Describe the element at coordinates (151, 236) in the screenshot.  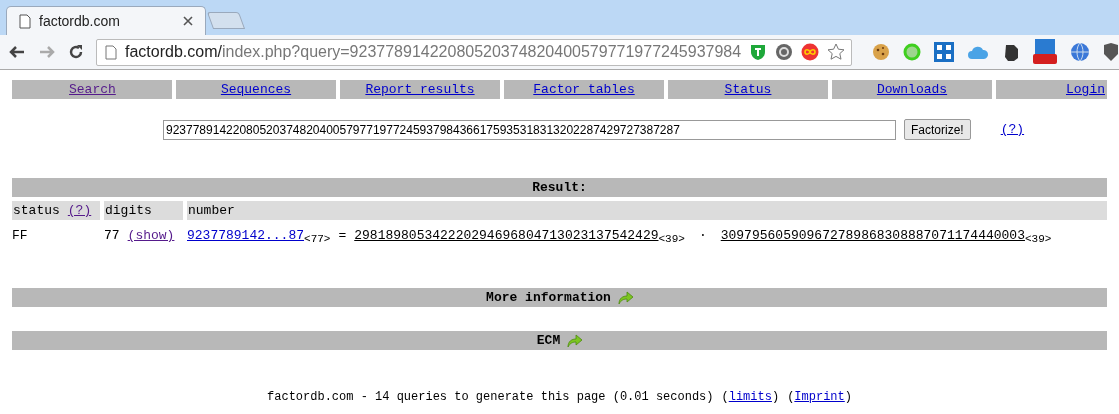
I see `show-link: (show)` at that location.